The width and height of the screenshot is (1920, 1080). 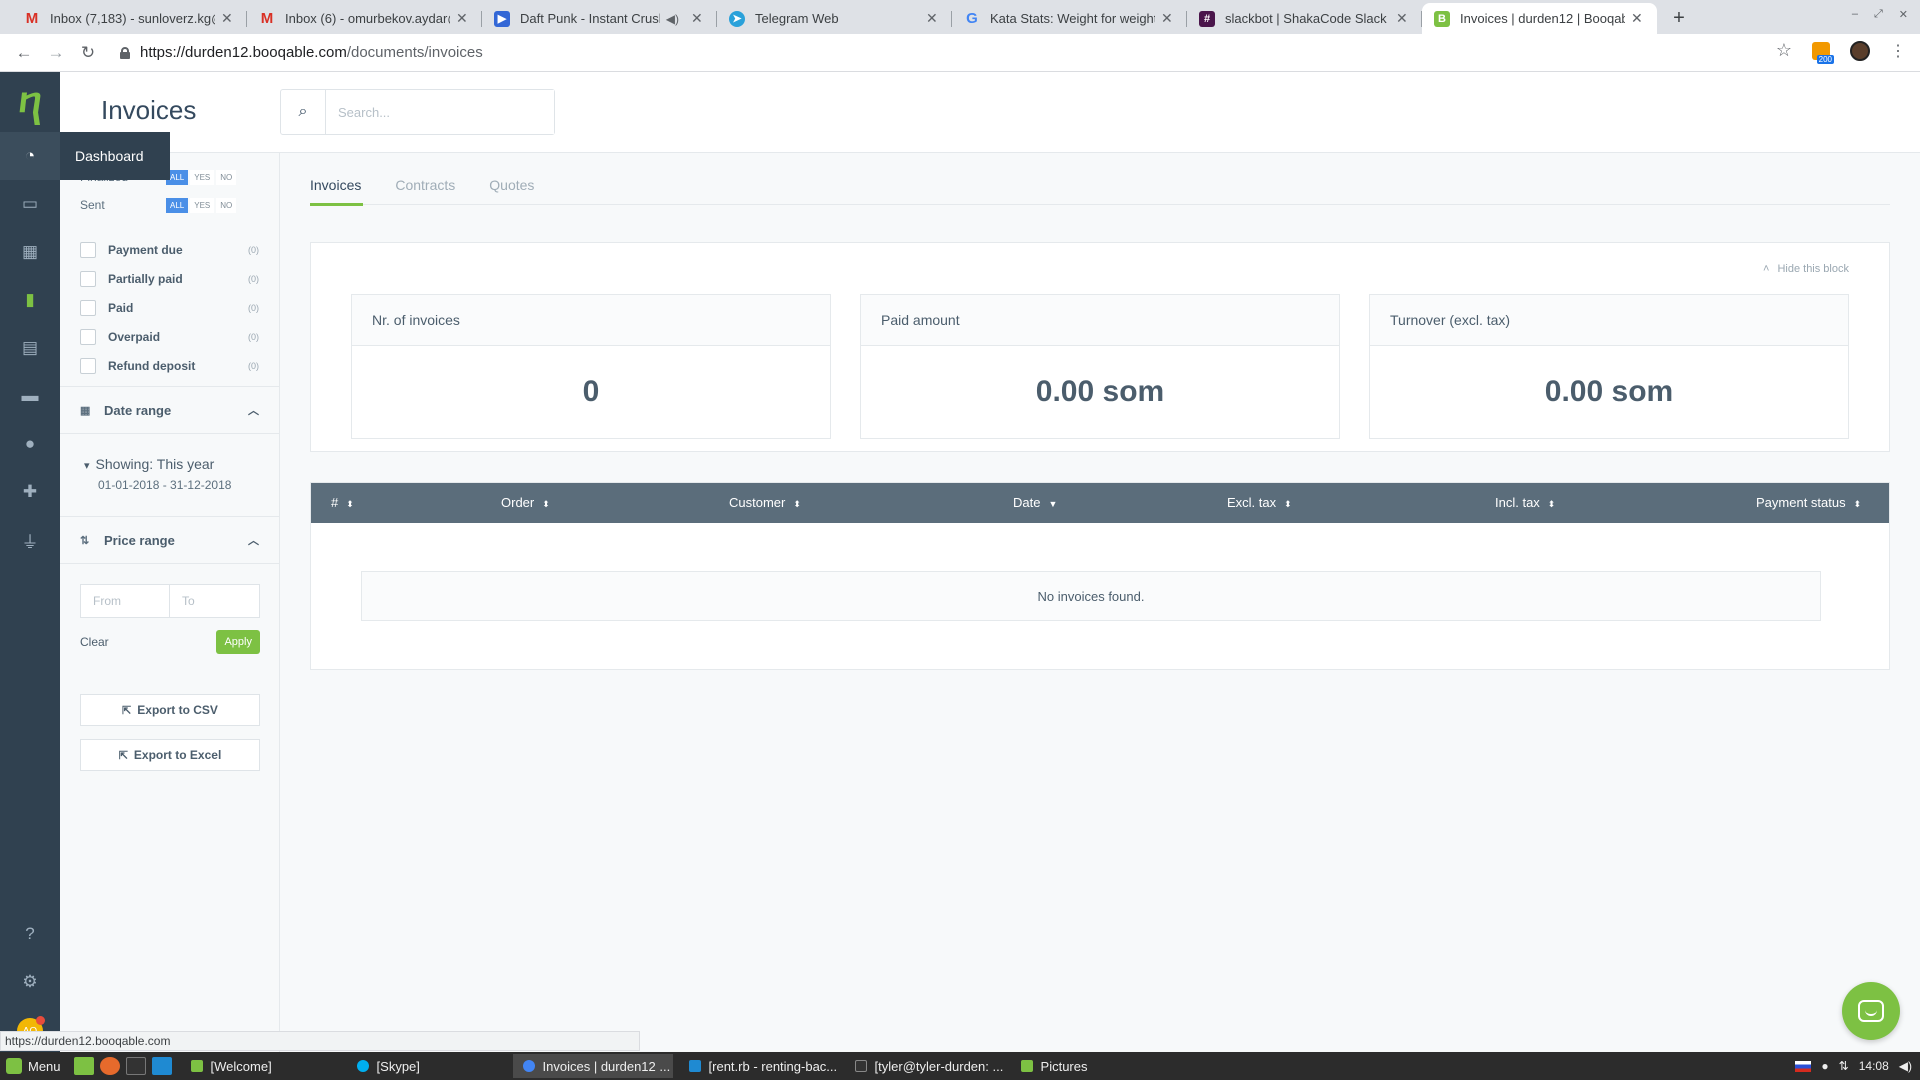 I want to click on documents-icon: ▮, so click(x=30, y=300).